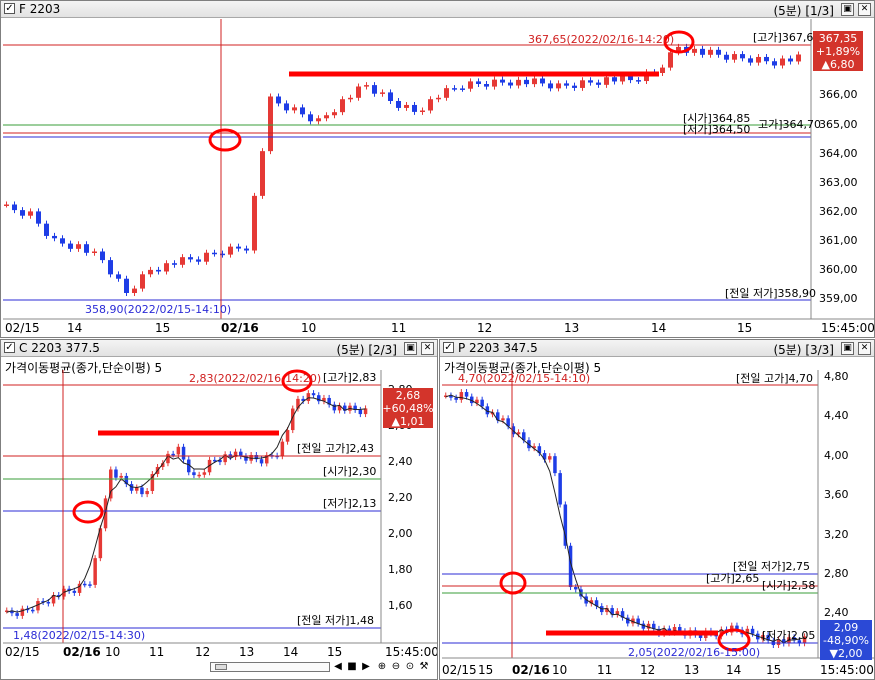 The image size is (875, 680). I want to click on y-tick: 3,60, so click(836, 494).